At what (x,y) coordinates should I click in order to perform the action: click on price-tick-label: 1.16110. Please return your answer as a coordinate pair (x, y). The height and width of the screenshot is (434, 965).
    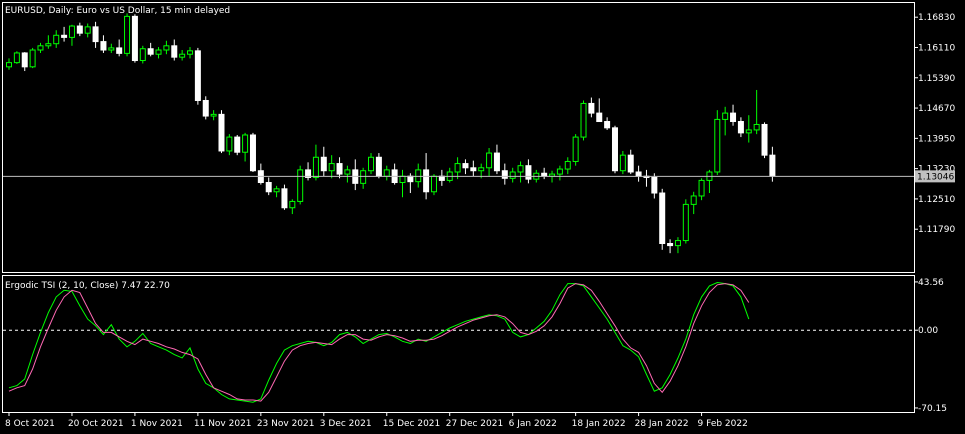
    Looking at the image, I should click on (936, 48).